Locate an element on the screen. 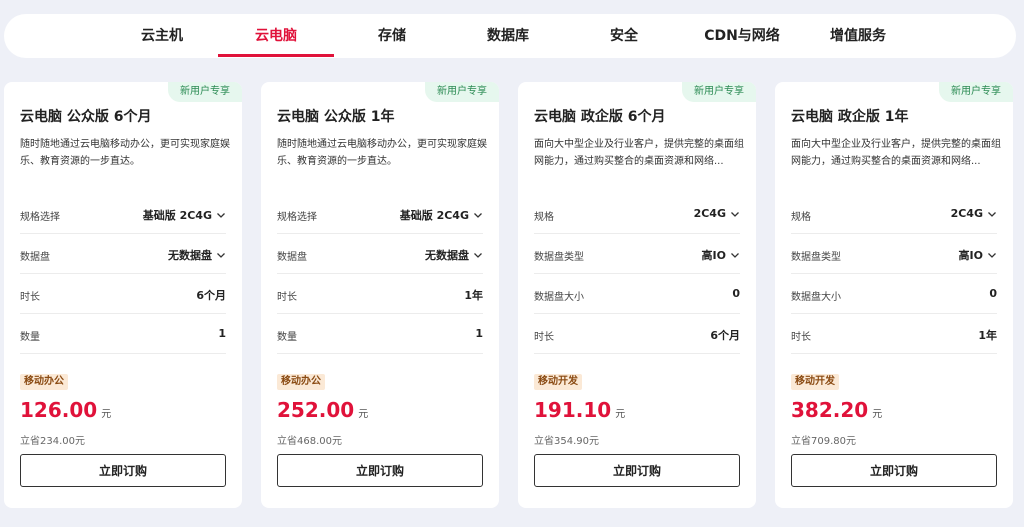 This screenshot has height=527, width=1024. card-title: 云电脑 政企版 1年 is located at coordinates (850, 117).